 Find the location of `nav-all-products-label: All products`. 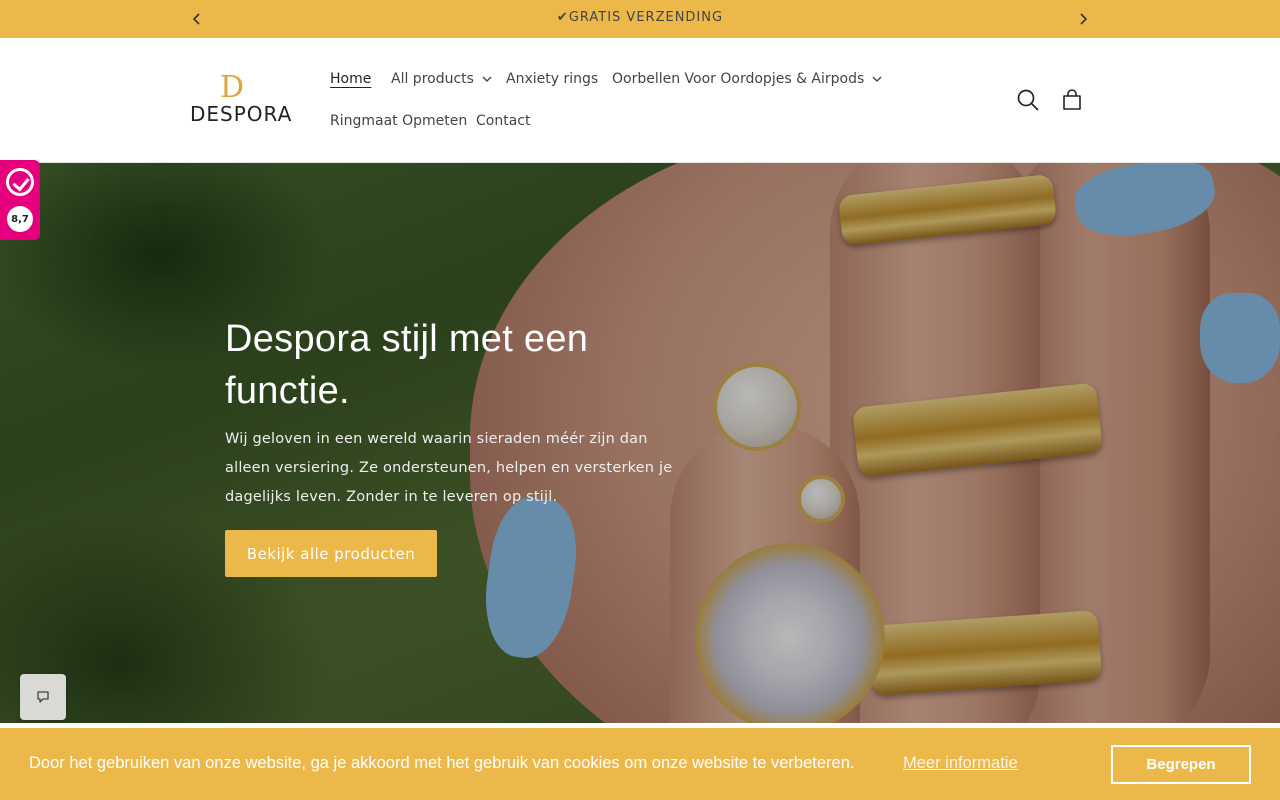

nav-all-products-label: All products is located at coordinates (432, 79).